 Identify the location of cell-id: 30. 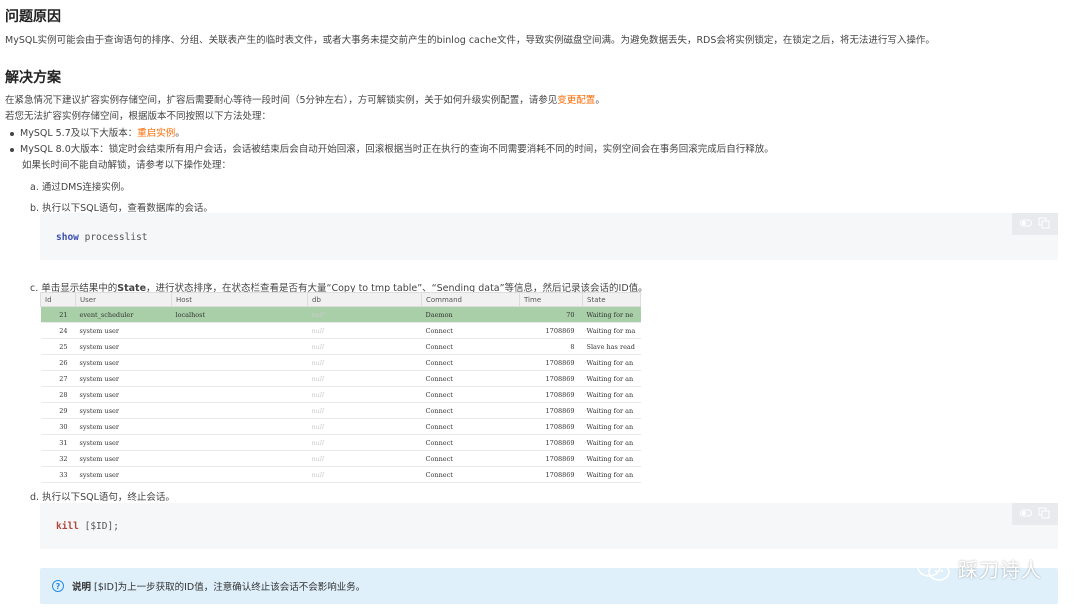
(58, 426).